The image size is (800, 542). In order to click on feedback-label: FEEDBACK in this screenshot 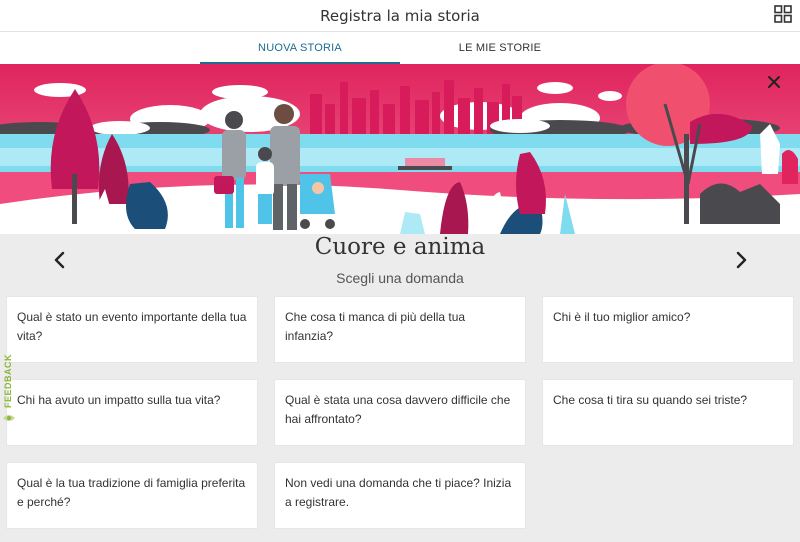, I will do `click(8, 380)`.